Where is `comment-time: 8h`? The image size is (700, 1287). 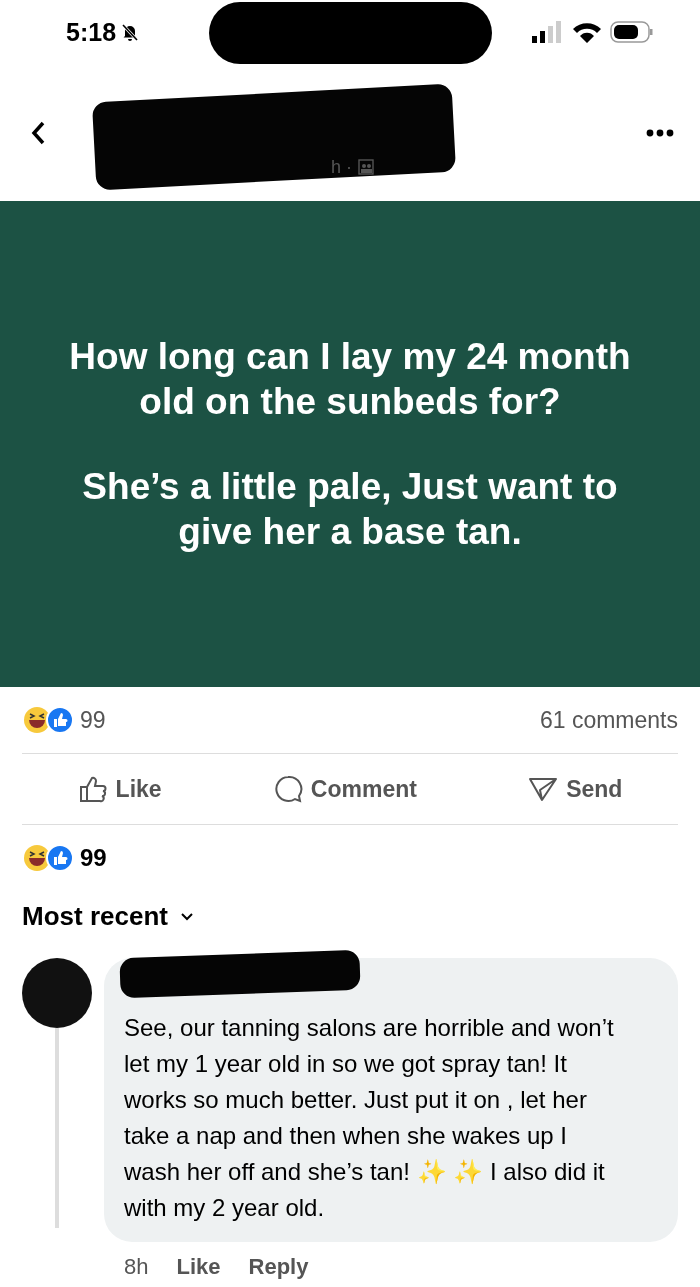
comment-time: 8h is located at coordinates (136, 1267).